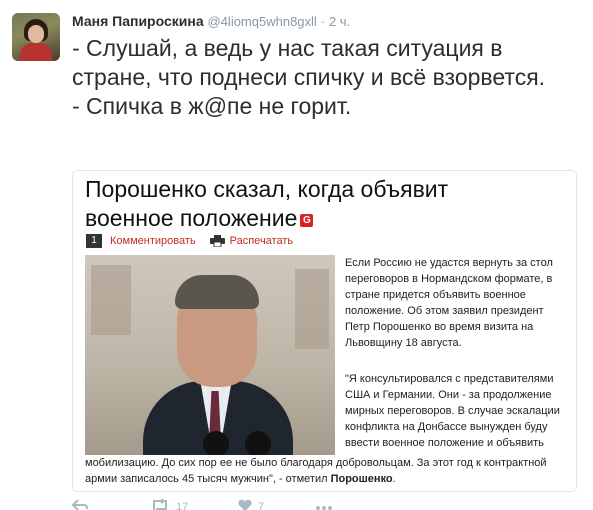 The image size is (593, 510). What do you see at coordinates (182, 505) in the screenshot?
I see `retweet-count: 17` at bounding box center [182, 505].